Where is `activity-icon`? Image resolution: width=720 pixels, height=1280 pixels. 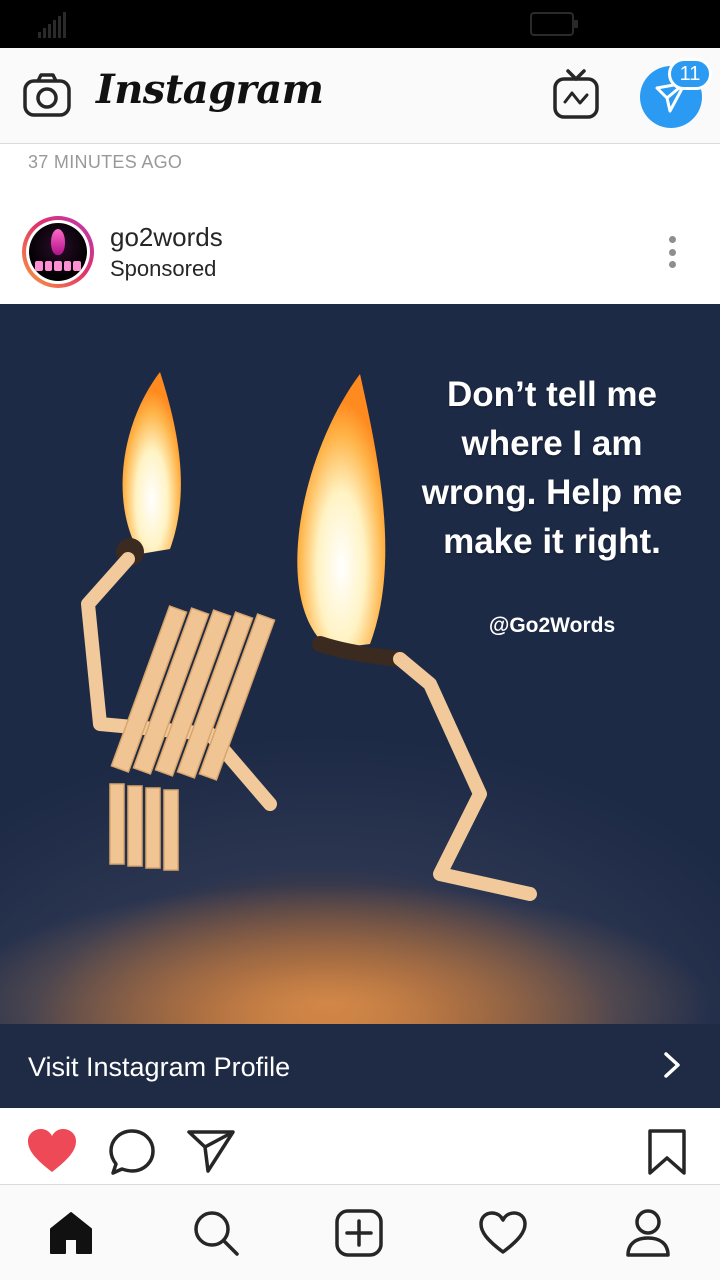
activity-icon is located at coordinates (503, 1233).